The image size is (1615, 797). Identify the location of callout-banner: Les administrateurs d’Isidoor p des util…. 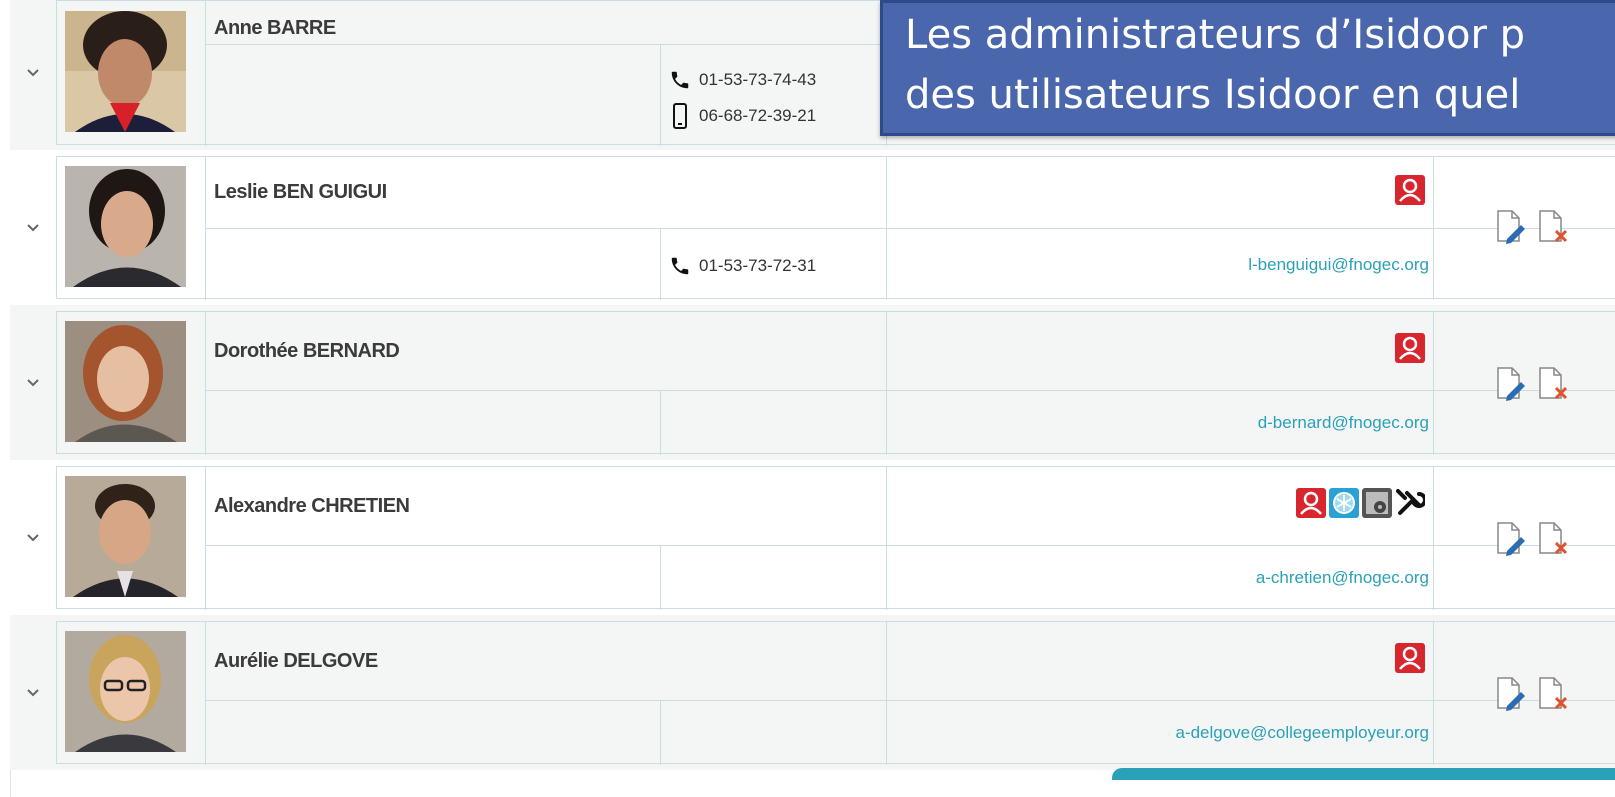
(1247, 68).